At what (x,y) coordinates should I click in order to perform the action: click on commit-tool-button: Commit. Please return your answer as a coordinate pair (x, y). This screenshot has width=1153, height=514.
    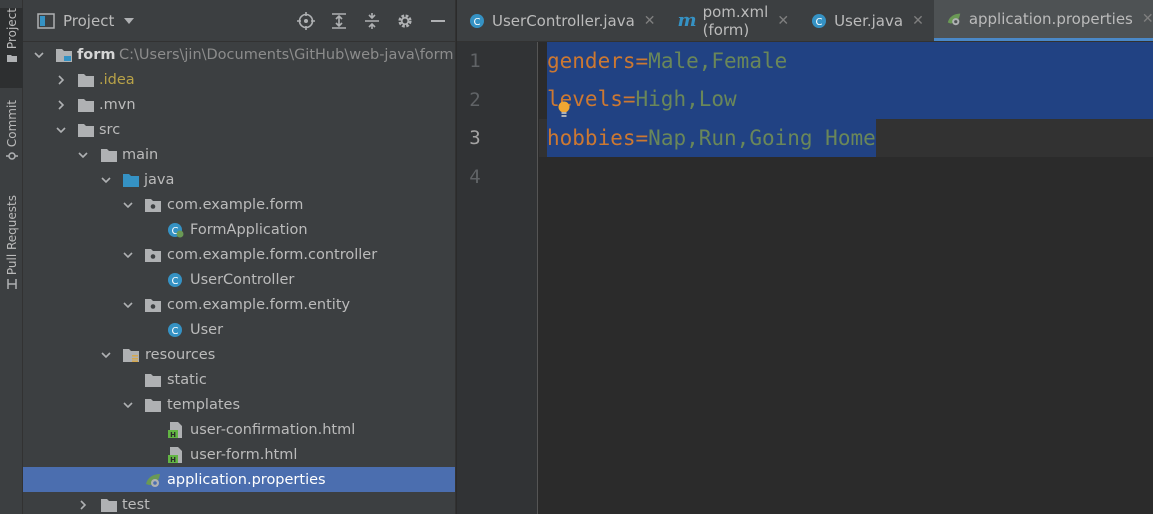
    Looking at the image, I should click on (11, 135).